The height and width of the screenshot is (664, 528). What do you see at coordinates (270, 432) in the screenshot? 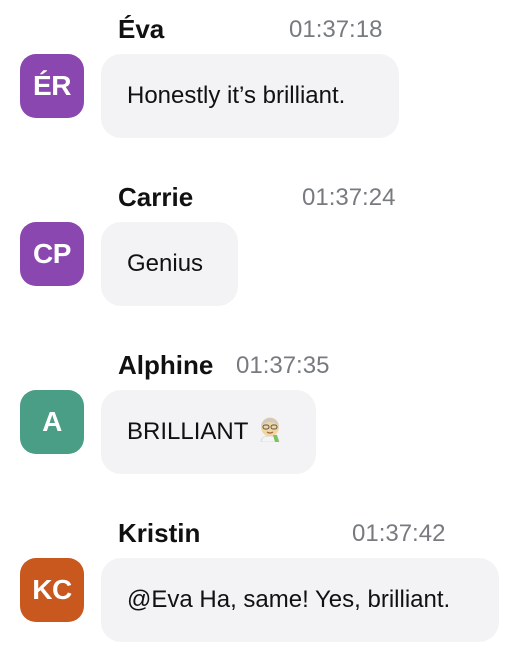
I see `scientist-emoji-icon` at bounding box center [270, 432].